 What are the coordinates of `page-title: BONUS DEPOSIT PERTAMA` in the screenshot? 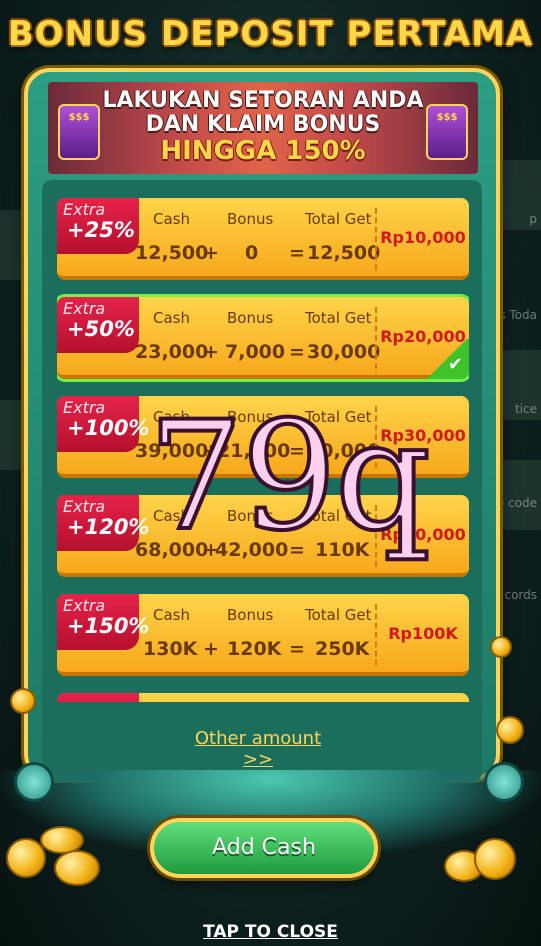 It's located at (270, 34).